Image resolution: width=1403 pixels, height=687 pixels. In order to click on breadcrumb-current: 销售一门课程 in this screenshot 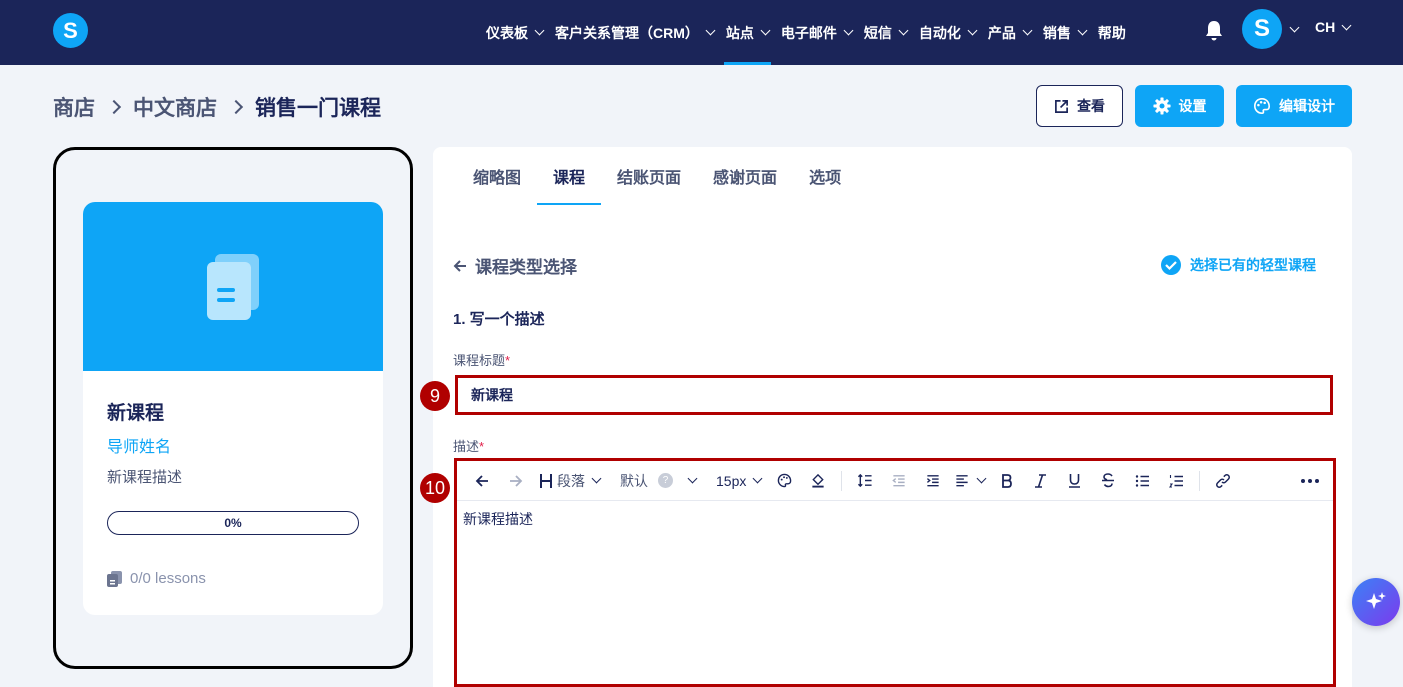, I will do `click(318, 108)`.